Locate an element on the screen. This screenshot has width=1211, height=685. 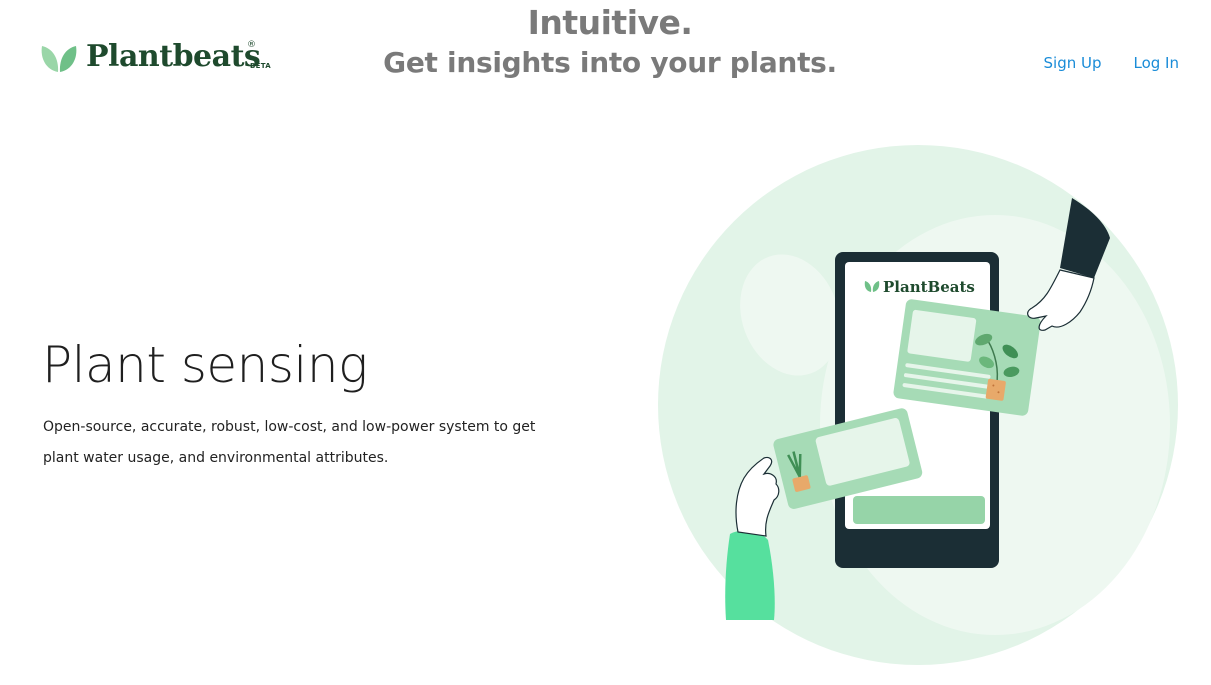
phone-brand-text: PlantBeats is located at coordinates (929, 287).